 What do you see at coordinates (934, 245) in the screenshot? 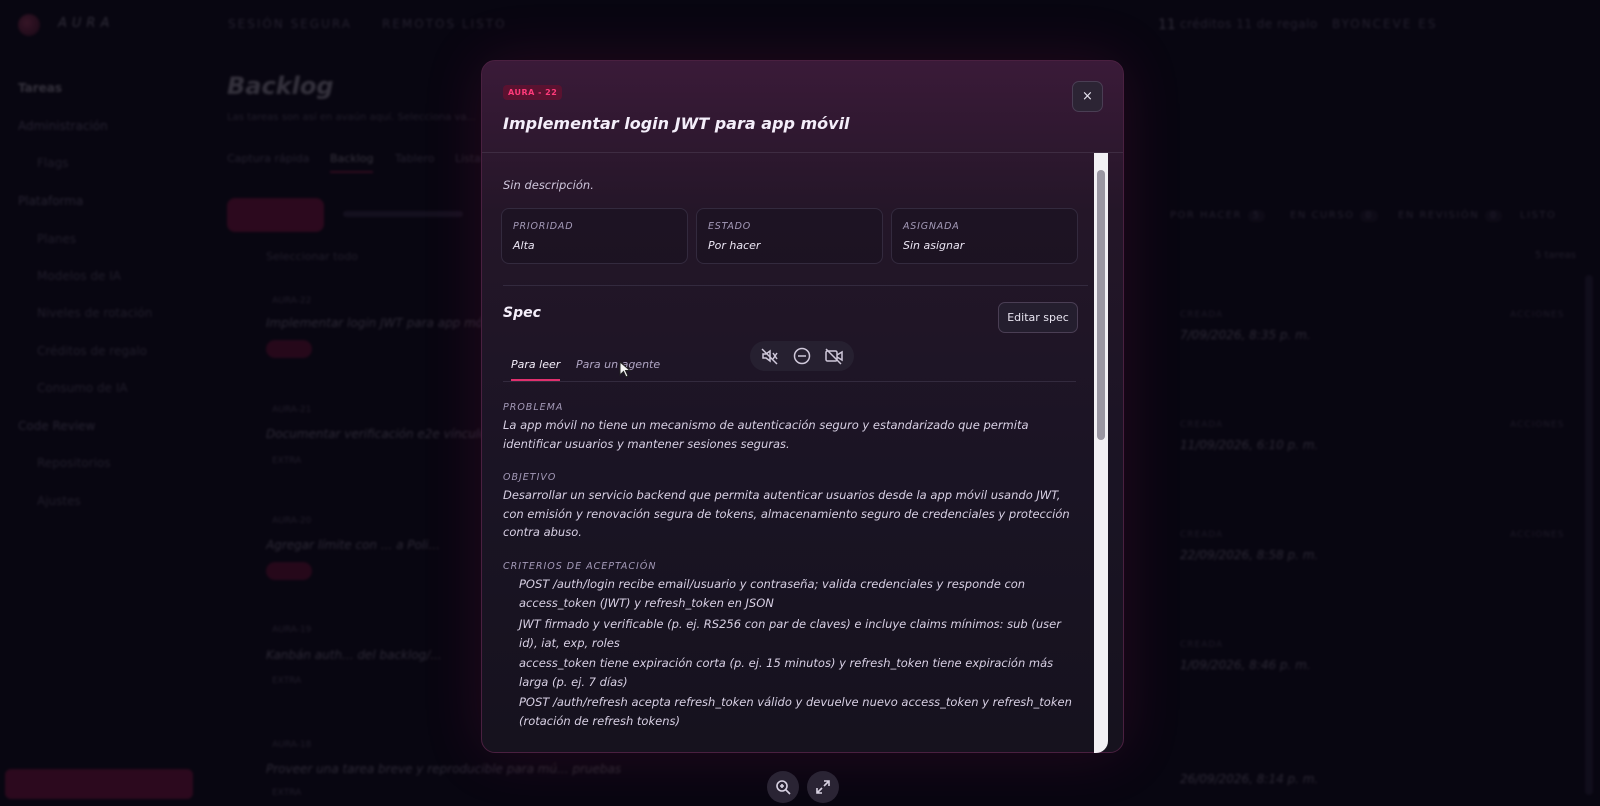
I see `field-value: Sin asignar` at bounding box center [934, 245].